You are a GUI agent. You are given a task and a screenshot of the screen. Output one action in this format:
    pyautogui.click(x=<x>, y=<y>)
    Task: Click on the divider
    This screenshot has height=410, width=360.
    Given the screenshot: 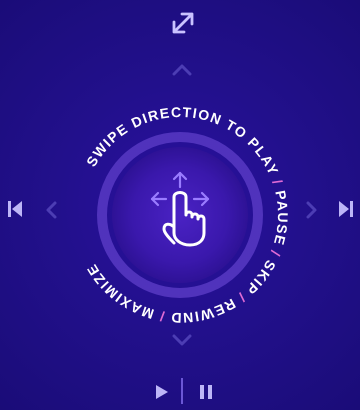 What is the action you would take?
    pyautogui.click(x=182, y=391)
    